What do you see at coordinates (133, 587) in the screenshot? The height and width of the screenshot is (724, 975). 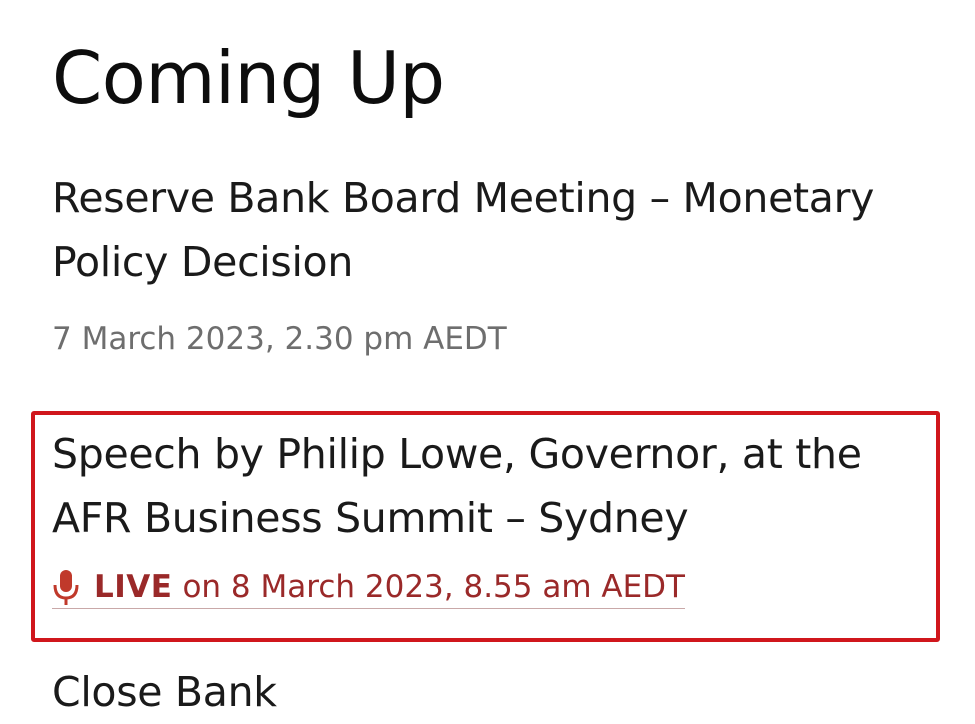 I see `live-badge: LIVE` at bounding box center [133, 587].